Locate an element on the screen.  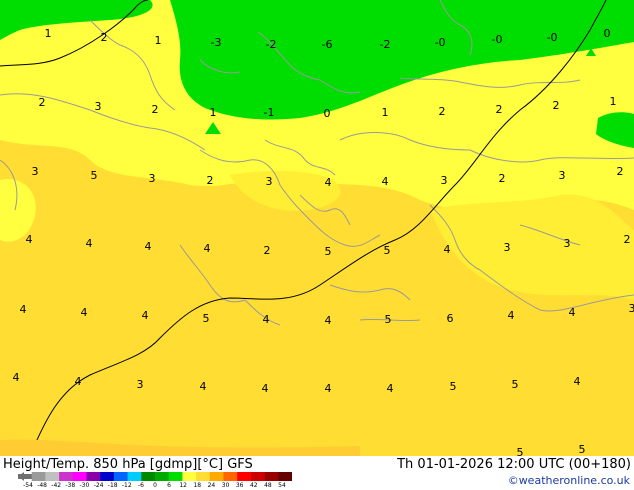
color-legend-tick: 18 is located at coordinates (197, 485).